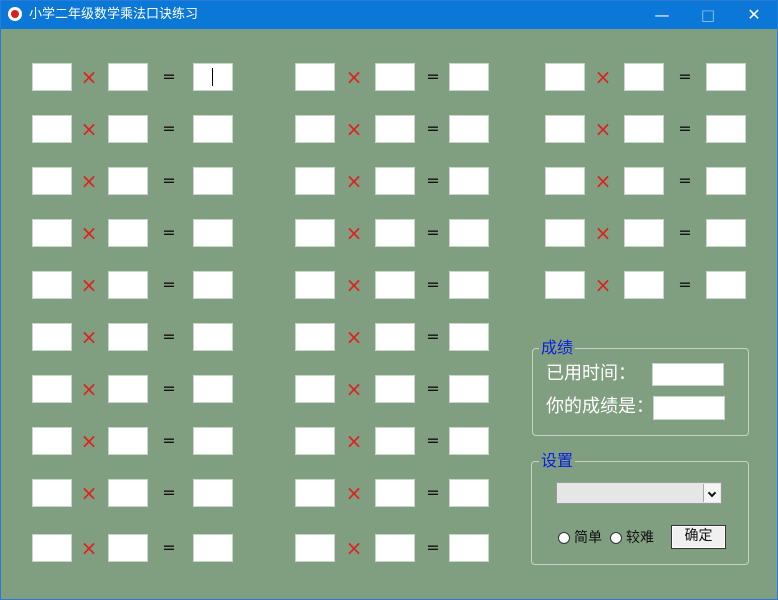 This screenshot has height=600, width=778. I want to click on factor-b-input-c2-r9, so click(395, 493).